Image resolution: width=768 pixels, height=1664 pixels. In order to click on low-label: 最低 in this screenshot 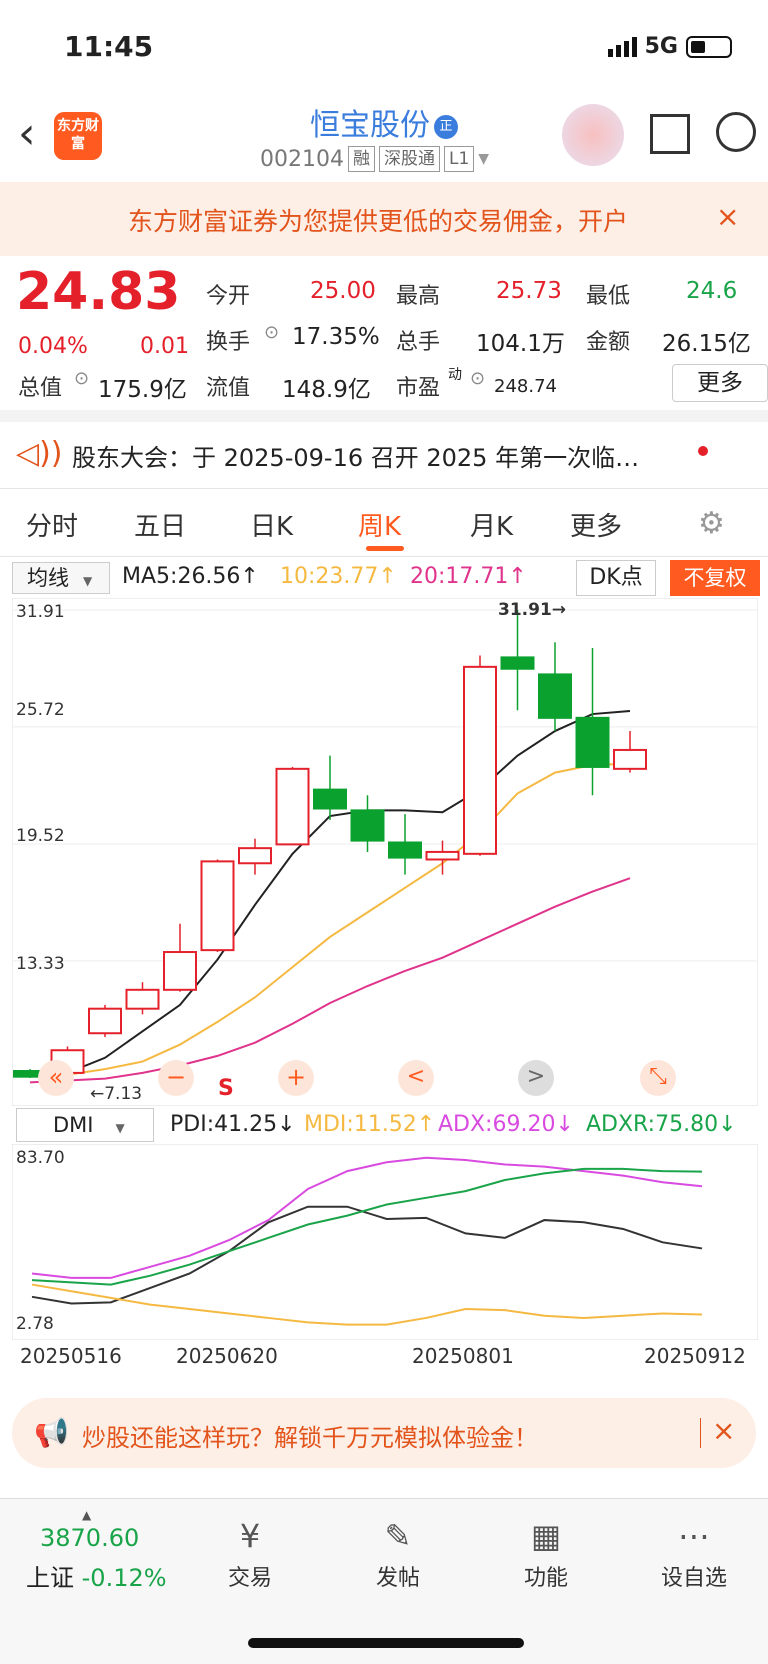, I will do `click(608, 296)`.